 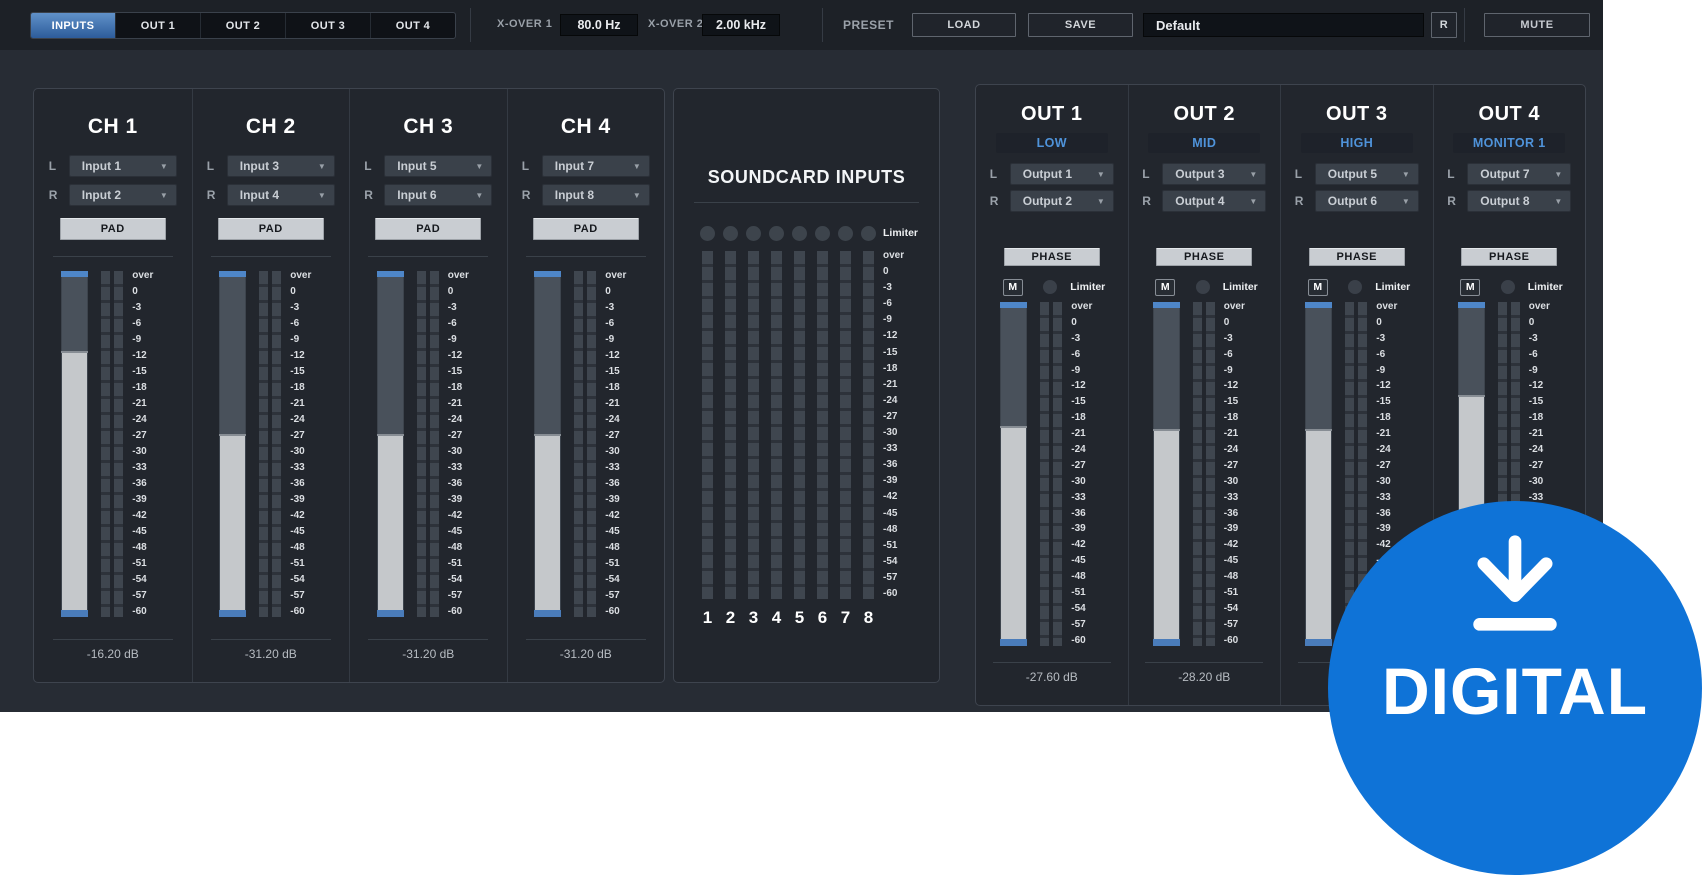 I want to click on band-label: MONITOR 1, so click(x=1509, y=143).